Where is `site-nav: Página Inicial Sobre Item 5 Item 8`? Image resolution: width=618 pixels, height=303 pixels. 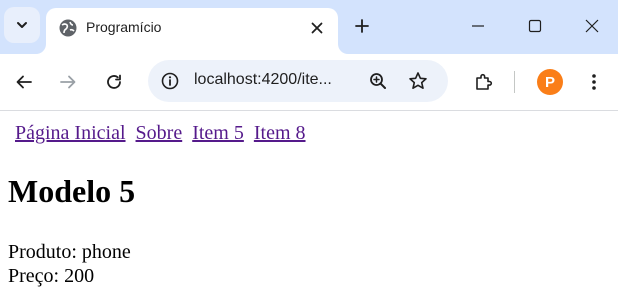 site-nav: Página Inicial Sobre Item 5 Item 8 is located at coordinates (165, 133).